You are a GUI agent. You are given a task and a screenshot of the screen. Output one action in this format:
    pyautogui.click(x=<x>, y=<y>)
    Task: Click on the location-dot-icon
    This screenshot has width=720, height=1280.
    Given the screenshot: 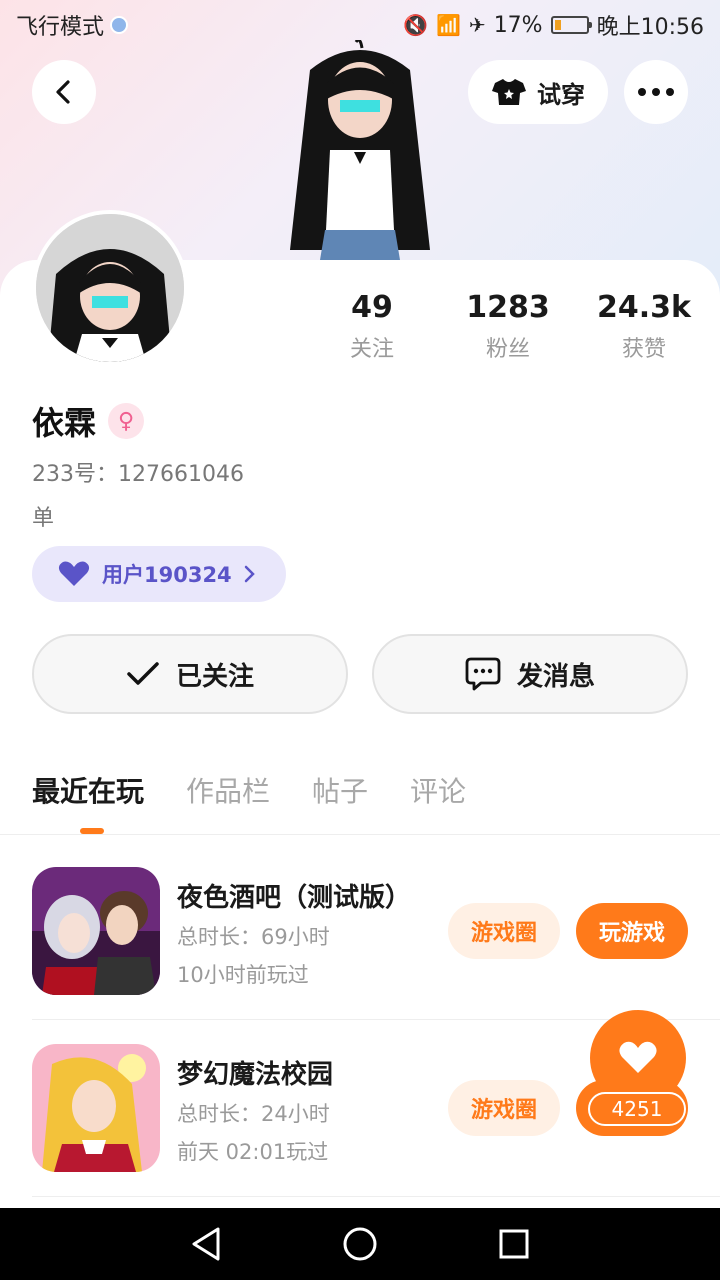 What is the action you would take?
    pyautogui.click(x=119, y=25)
    